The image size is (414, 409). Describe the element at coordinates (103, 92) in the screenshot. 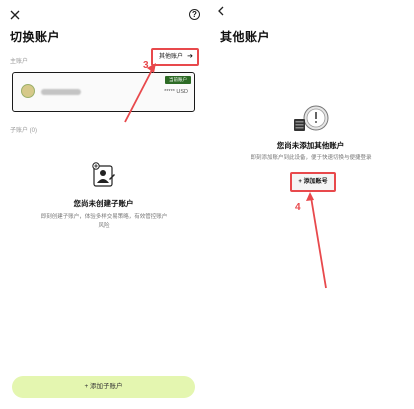

I see `main-account-card: 当前账户 ***** USD` at that location.